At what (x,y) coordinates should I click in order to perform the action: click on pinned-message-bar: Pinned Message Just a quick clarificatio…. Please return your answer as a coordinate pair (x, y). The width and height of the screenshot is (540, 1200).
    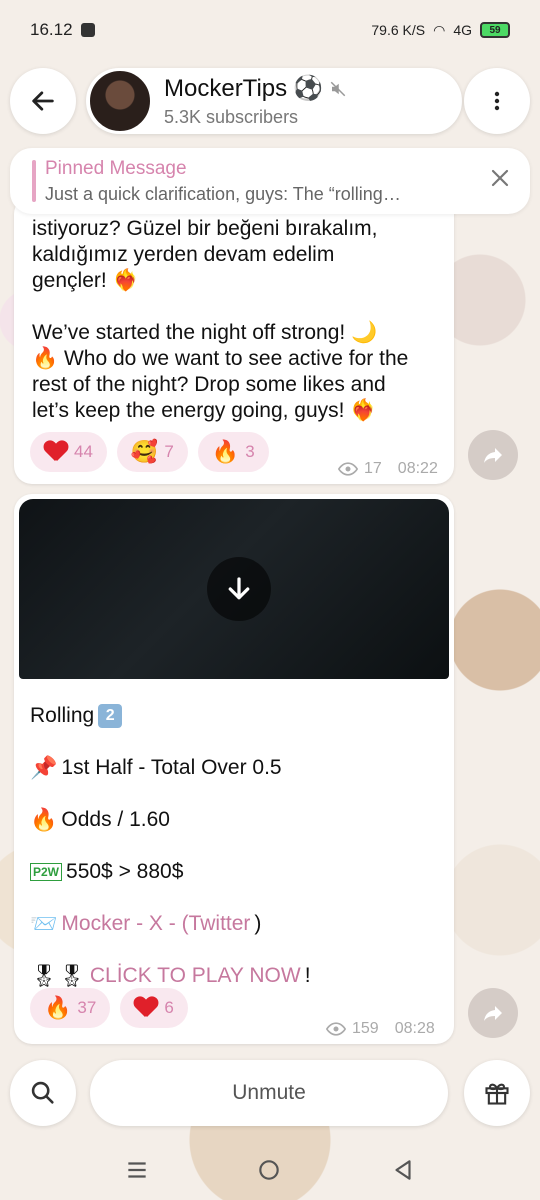
    Looking at the image, I should click on (270, 181).